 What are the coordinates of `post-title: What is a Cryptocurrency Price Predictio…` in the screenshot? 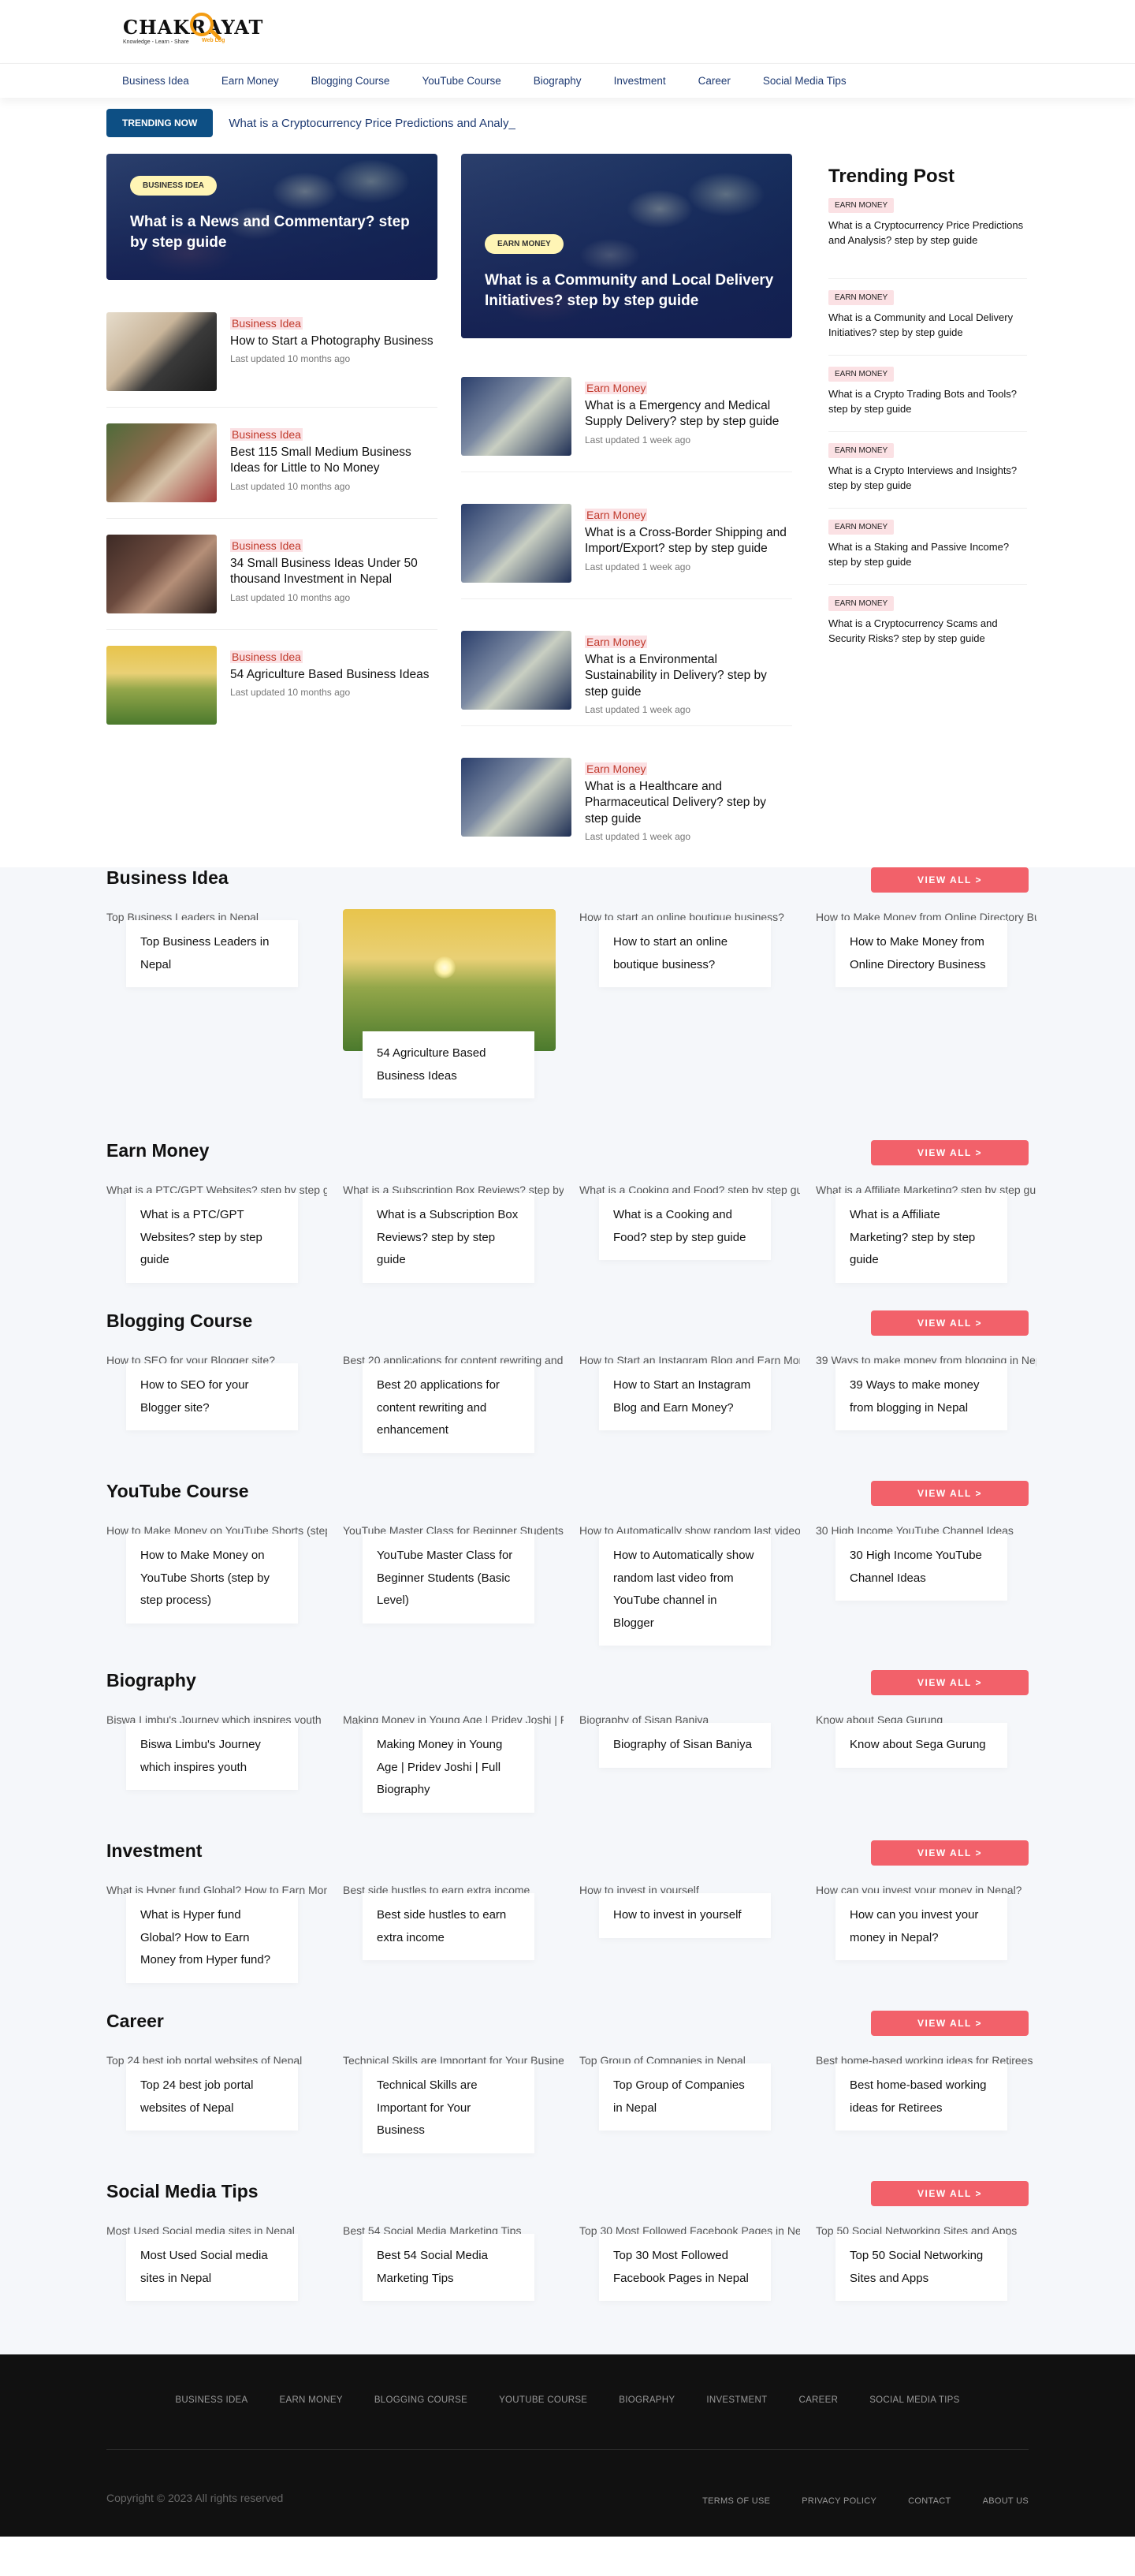 It's located at (927, 233).